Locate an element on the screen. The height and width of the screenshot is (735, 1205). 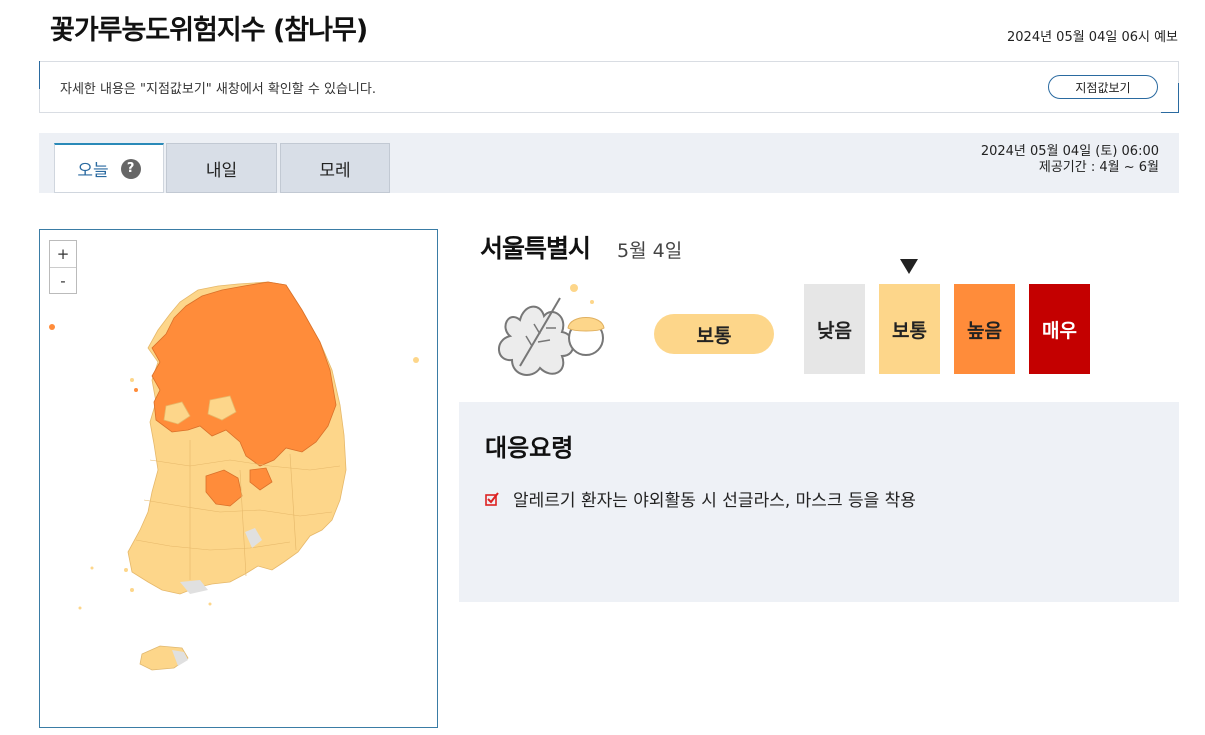
tab-today: 오늘 ? is located at coordinates (109, 168).